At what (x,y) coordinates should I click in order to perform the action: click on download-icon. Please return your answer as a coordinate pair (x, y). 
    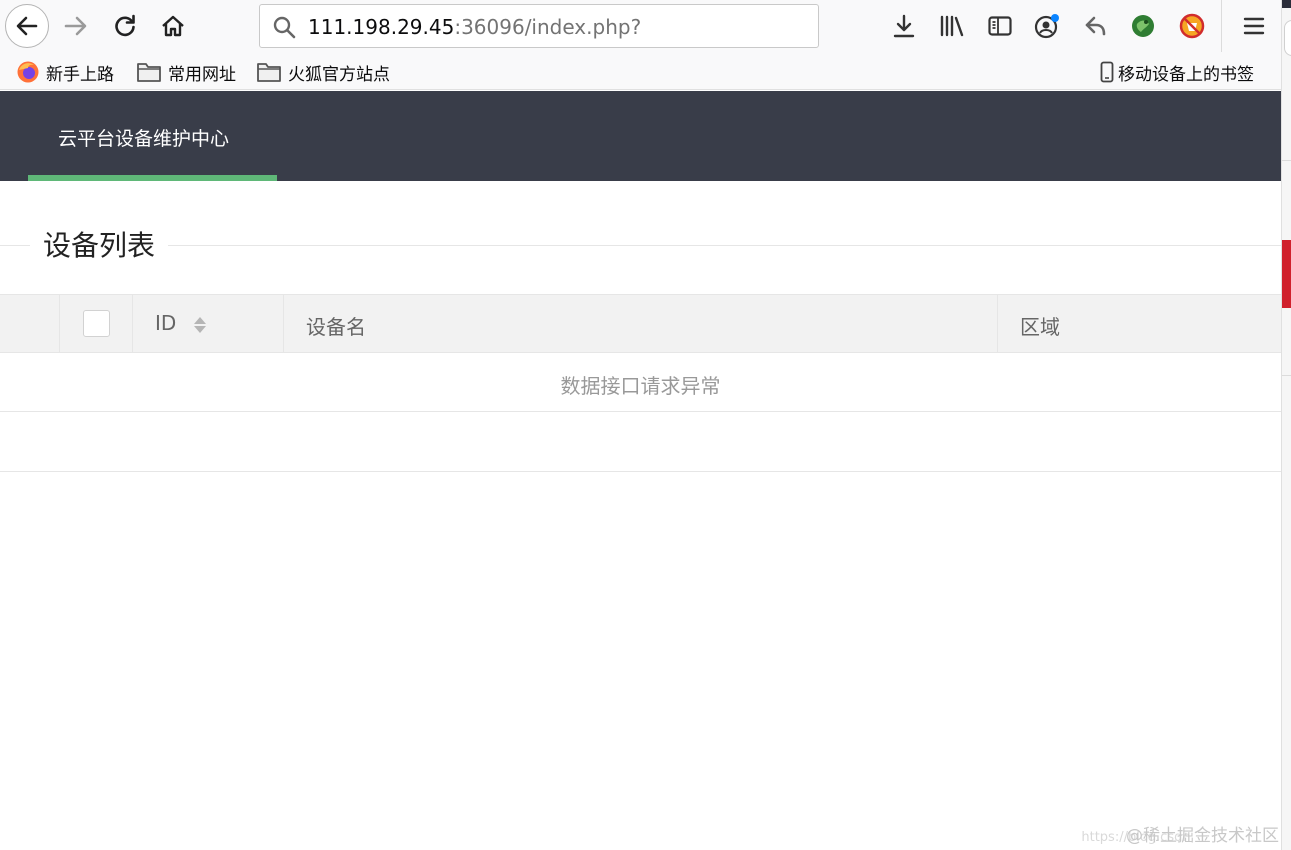
    Looking at the image, I should click on (904, 26).